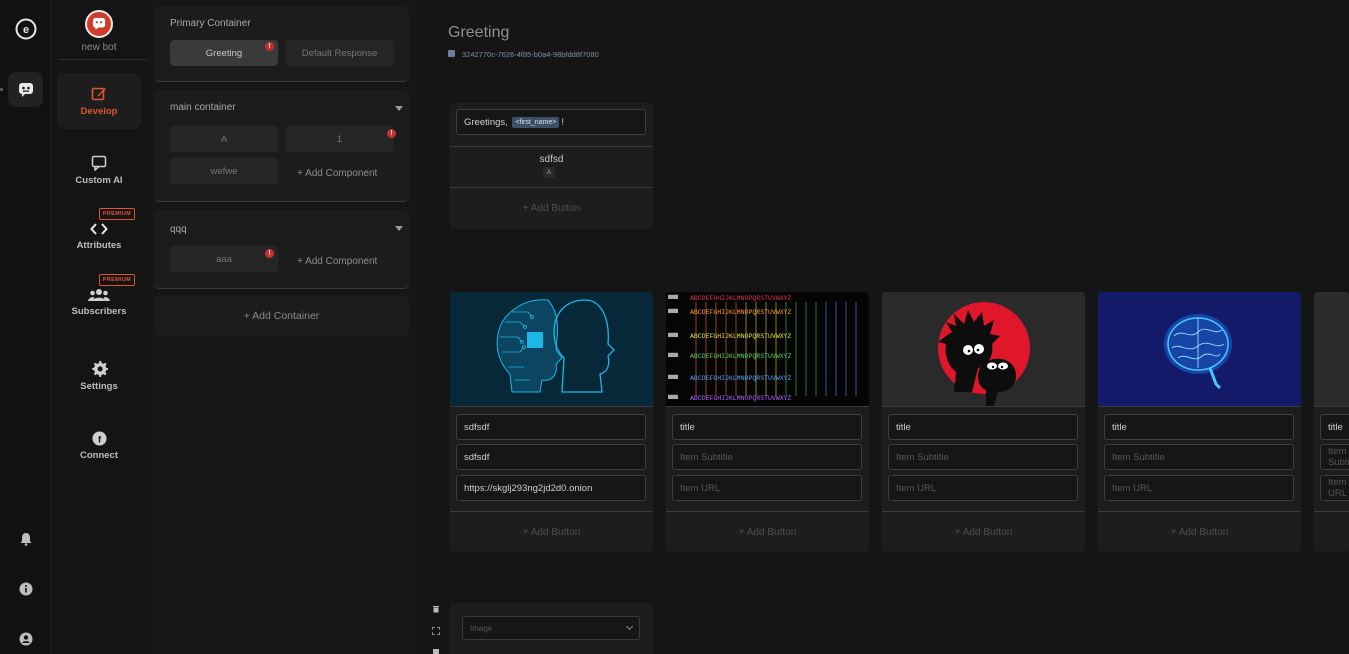 This screenshot has height=654, width=1349. What do you see at coordinates (436, 609) in the screenshot?
I see `trash-icon` at bounding box center [436, 609].